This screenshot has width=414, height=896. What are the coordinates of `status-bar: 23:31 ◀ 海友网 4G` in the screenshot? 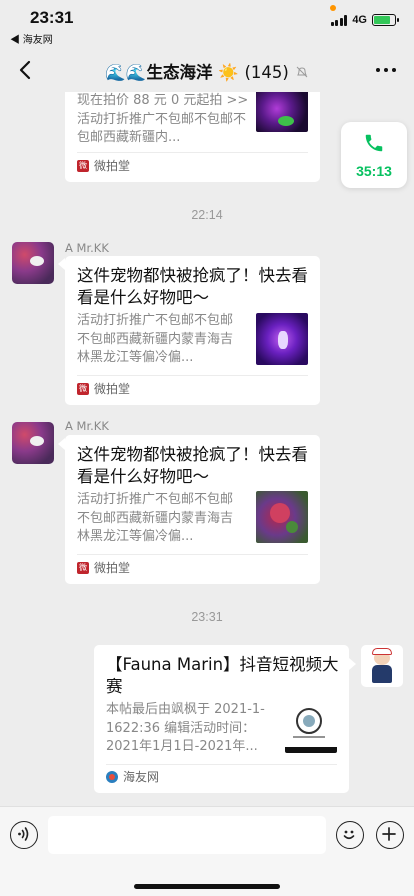 It's located at (207, 24).